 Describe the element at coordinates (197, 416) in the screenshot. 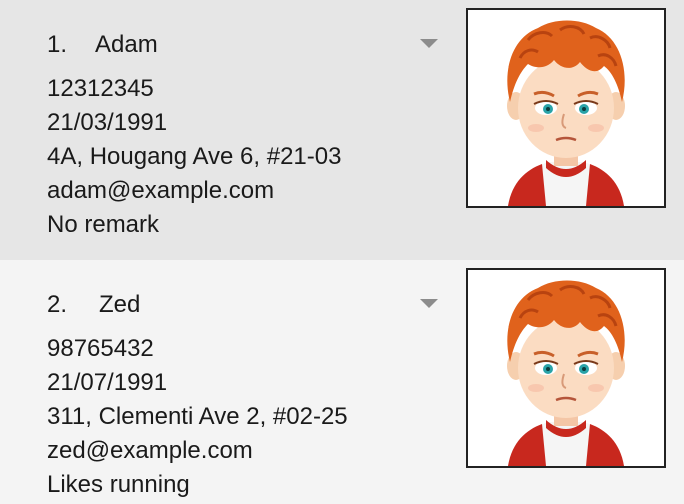

I see `person-address: 311, Clementi Ave 2, #02-25` at that location.